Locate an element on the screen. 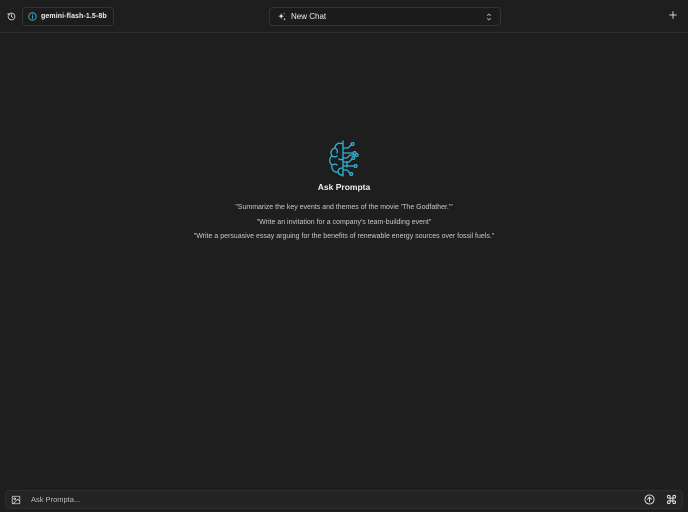 The height and width of the screenshot is (512, 688). sparkle-icon is located at coordinates (282, 16).